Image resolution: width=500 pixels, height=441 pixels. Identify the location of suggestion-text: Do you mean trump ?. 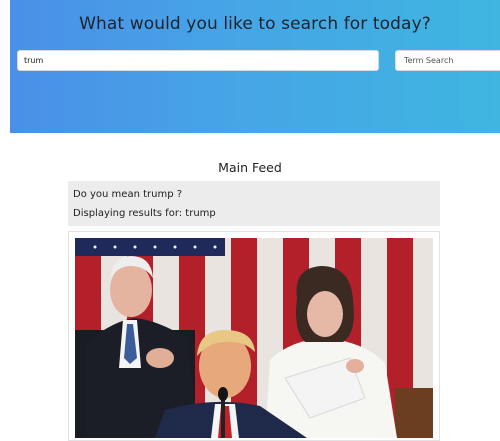
(254, 194).